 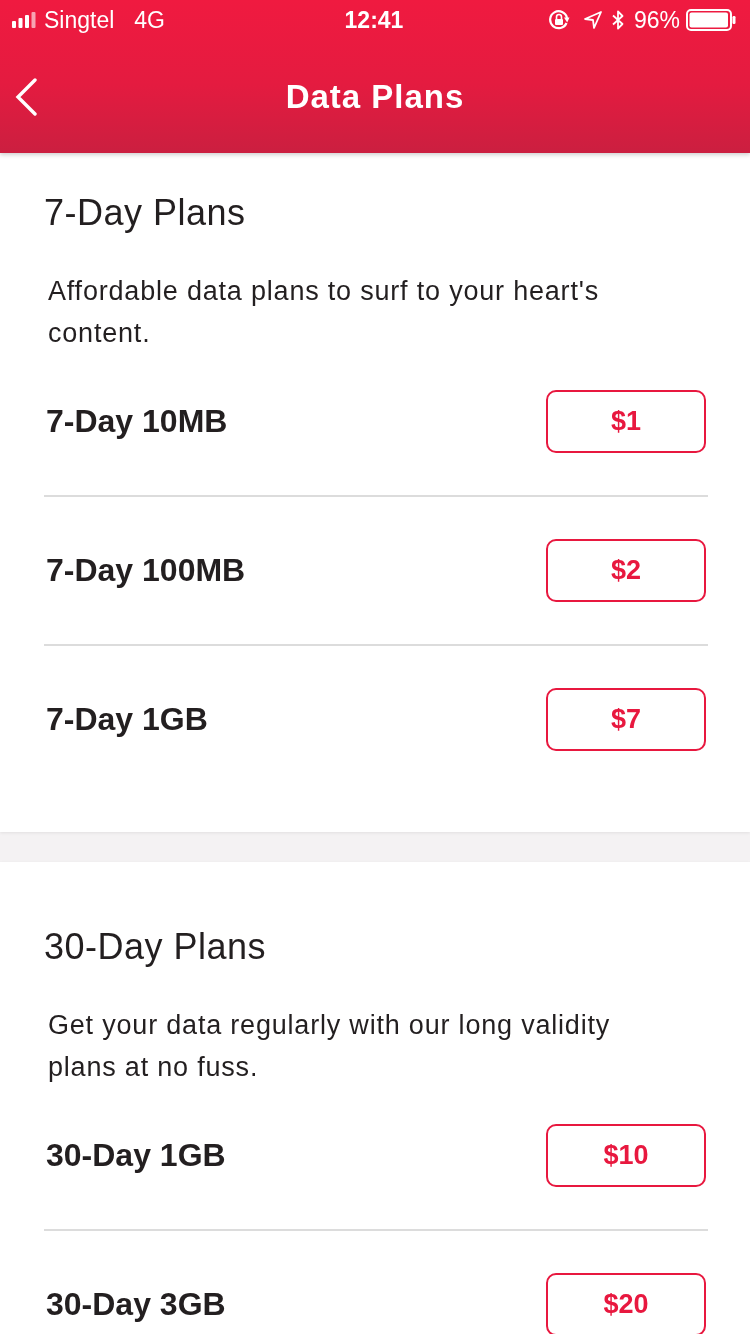 I want to click on plan-name: 7-Day 1GB, so click(x=127, y=719).